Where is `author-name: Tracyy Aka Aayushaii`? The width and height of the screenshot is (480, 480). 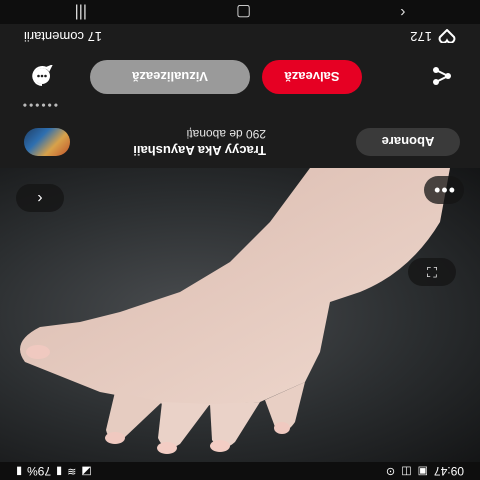 author-name: Tracyy Aka Aayushaii is located at coordinates (199, 150).